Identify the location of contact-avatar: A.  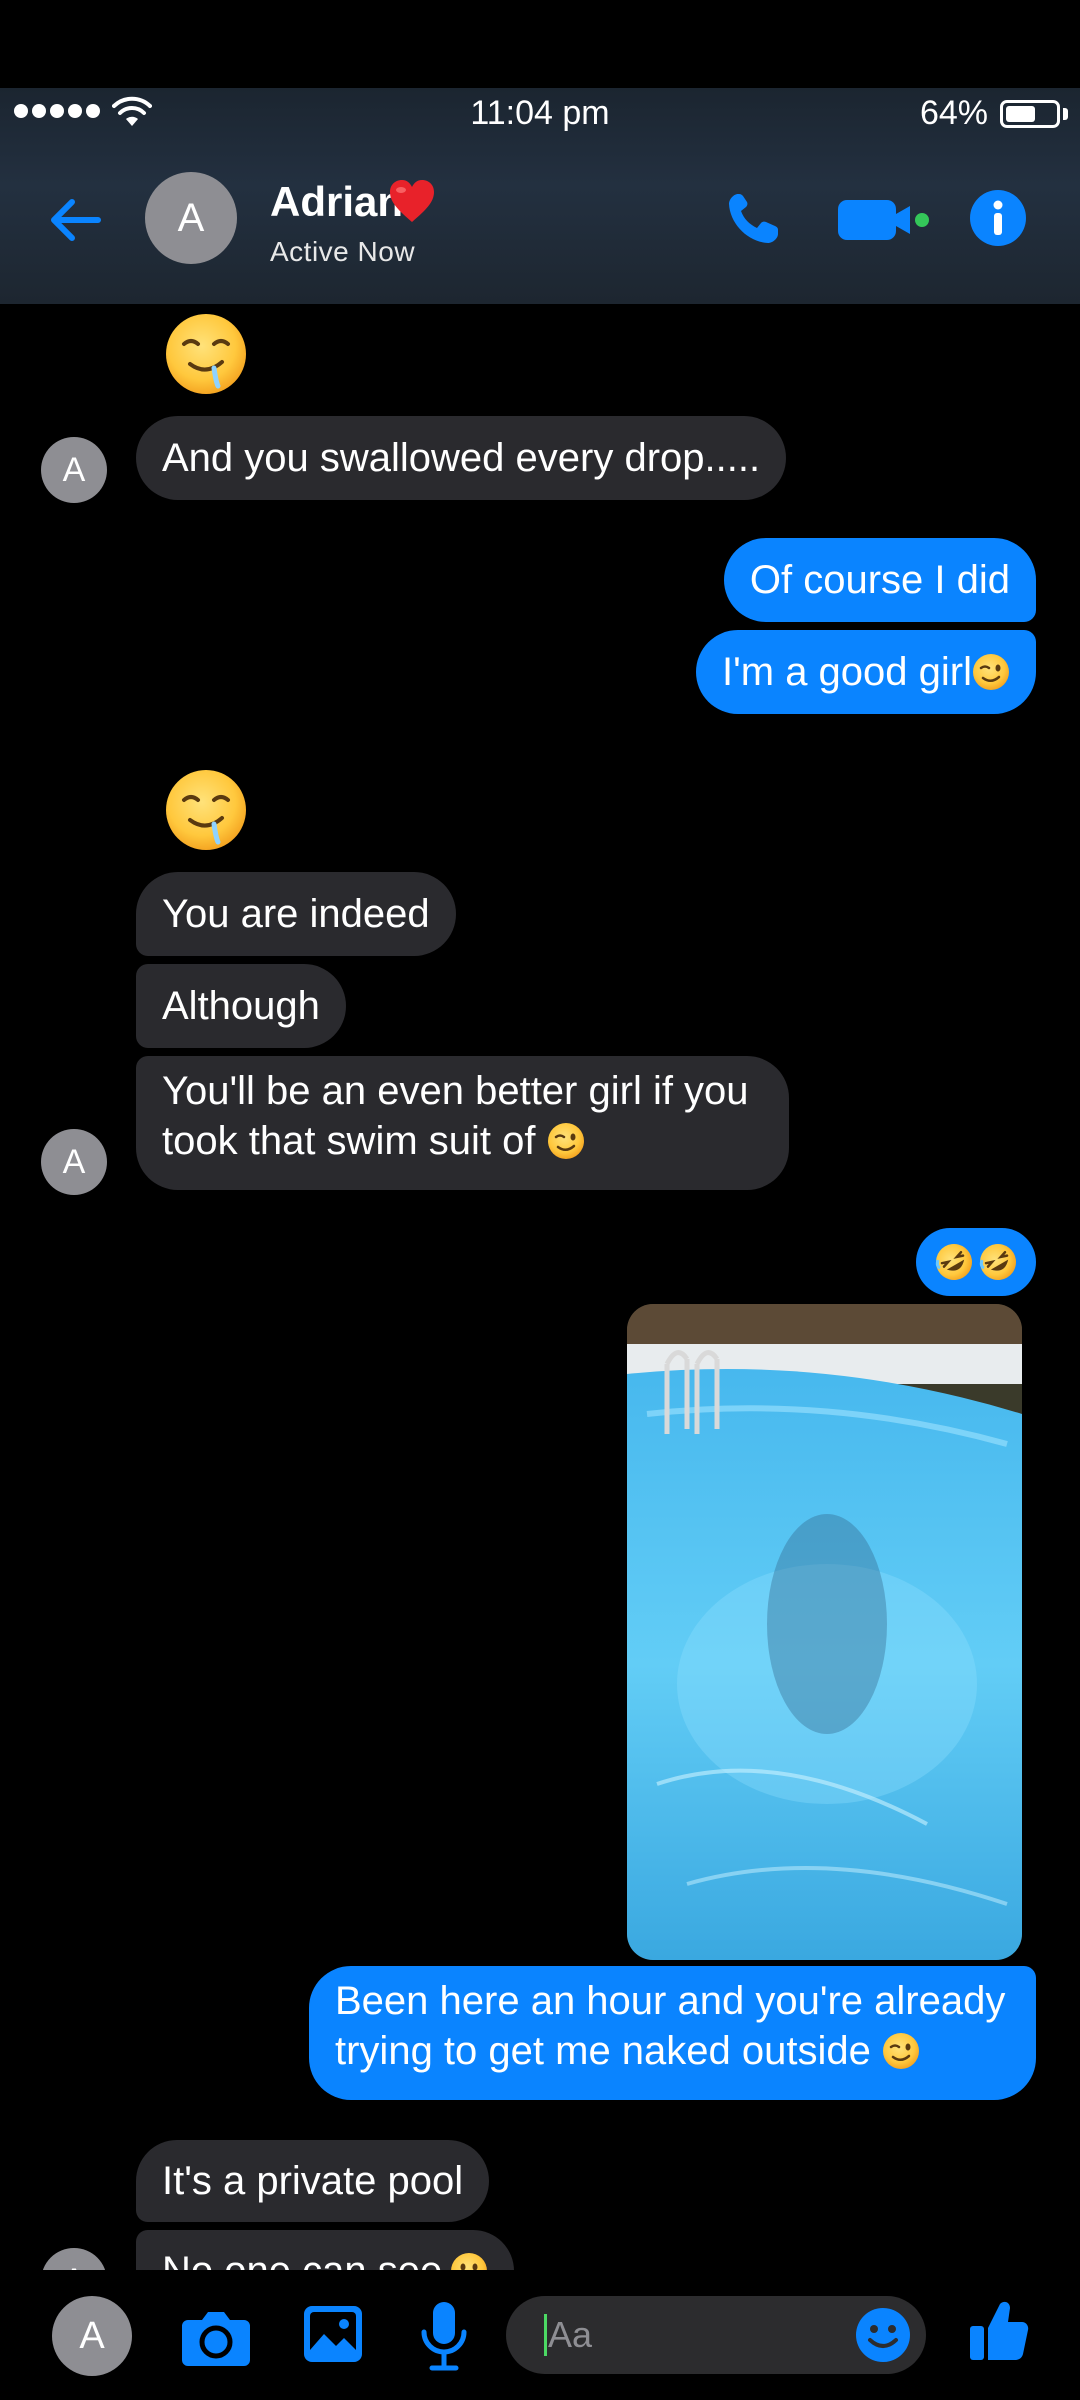
(191, 218).